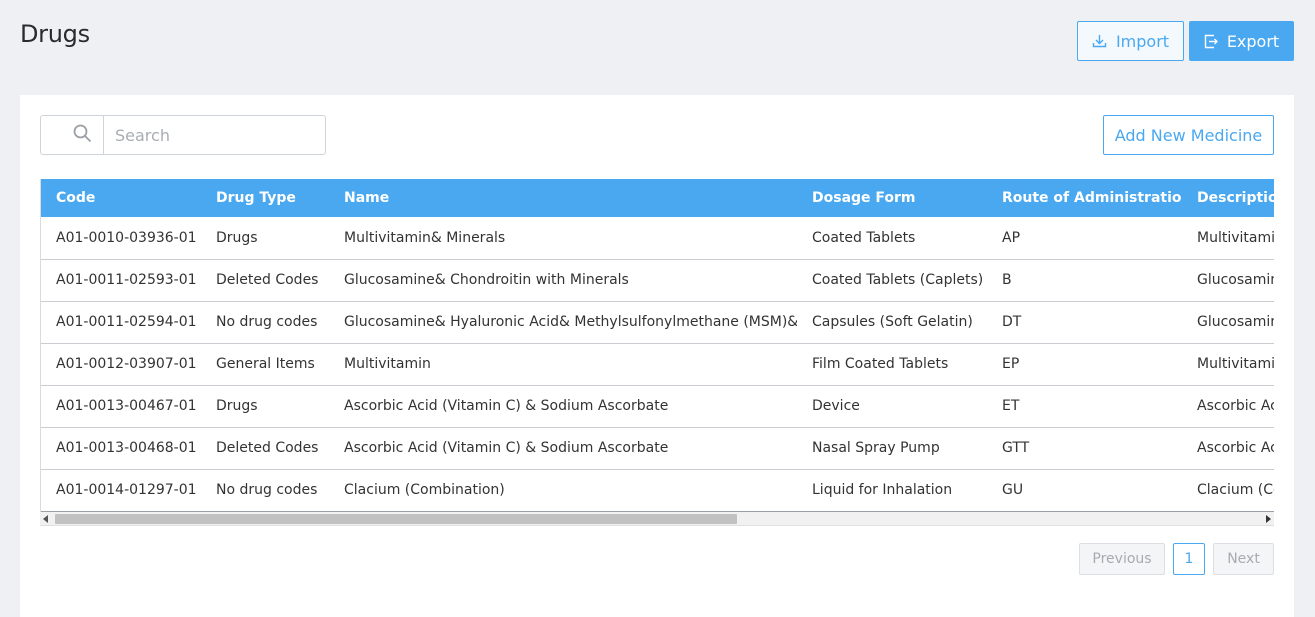 The image size is (1315, 617). What do you see at coordinates (563, 238) in the screenshot?
I see `cell-name: Multivitamin& Minerals` at bounding box center [563, 238].